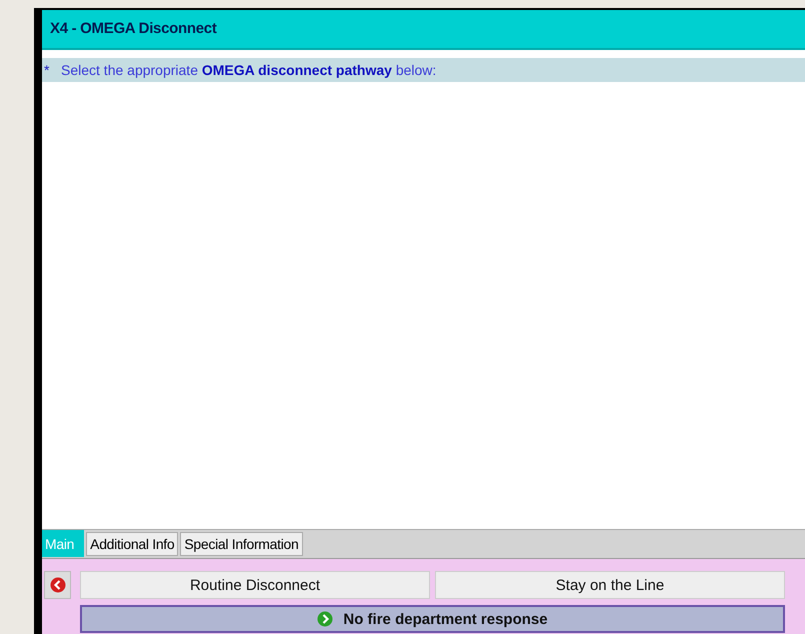 The image size is (805, 634). What do you see at coordinates (610, 585) in the screenshot?
I see `pathway-button: Stay on the Line` at bounding box center [610, 585].